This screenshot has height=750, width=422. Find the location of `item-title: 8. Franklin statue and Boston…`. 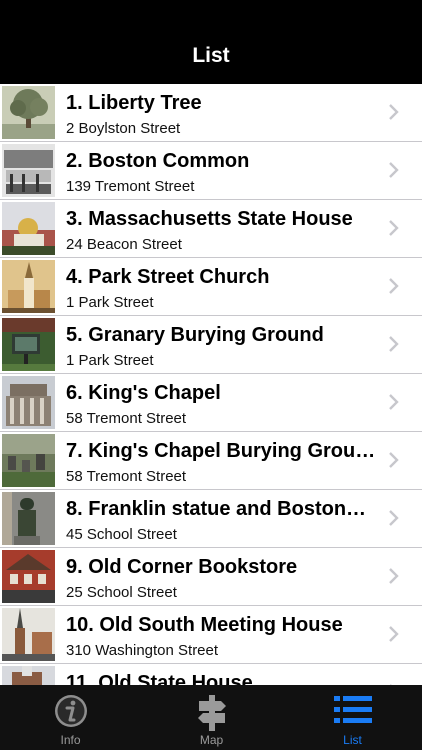

item-title: 8. Franklin statue and Boston… is located at coordinates (216, 509).